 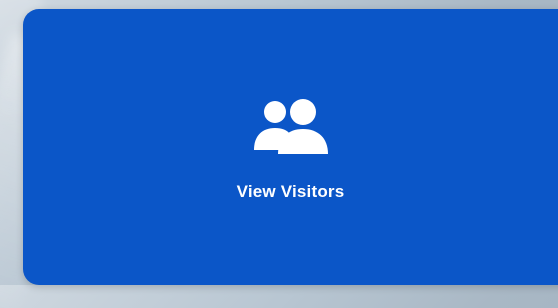 What do you see at coordinates (290, 191) in the screenshot?
I see `view-visitors-label: View Visitors` at bounding box center [290, 191].